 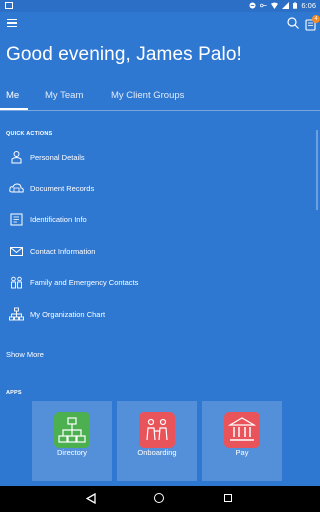 I want to click on key-icon, so click(x=264, y=5).